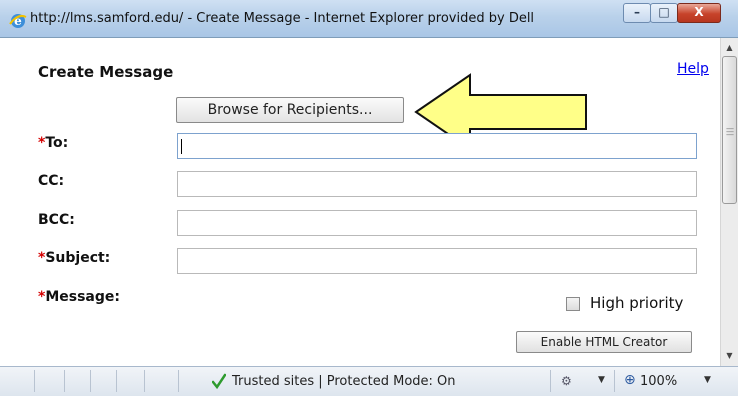  I want to click on scroll-up-icon: ▲, so click(729, 48).